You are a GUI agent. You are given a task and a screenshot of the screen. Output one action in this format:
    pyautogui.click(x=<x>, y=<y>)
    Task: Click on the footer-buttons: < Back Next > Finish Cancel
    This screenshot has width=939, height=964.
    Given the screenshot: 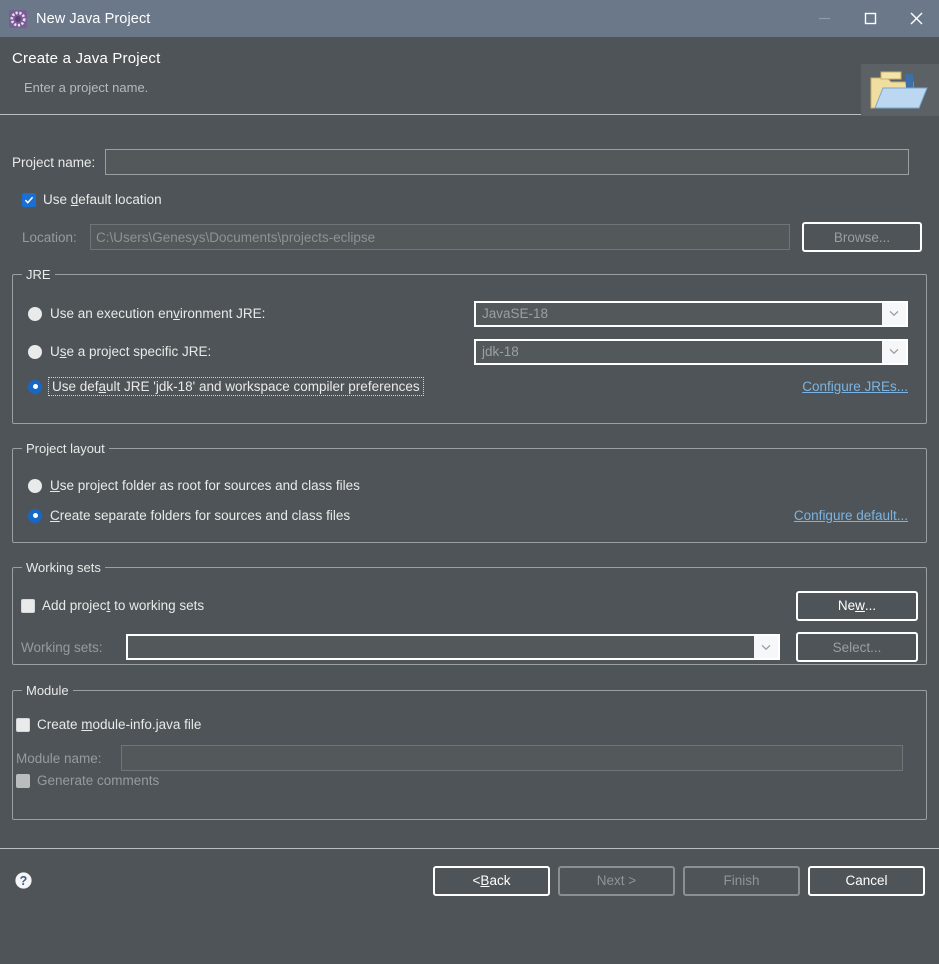 What is the action you would take?
    pyautogui.click(x=679, y=880)
    